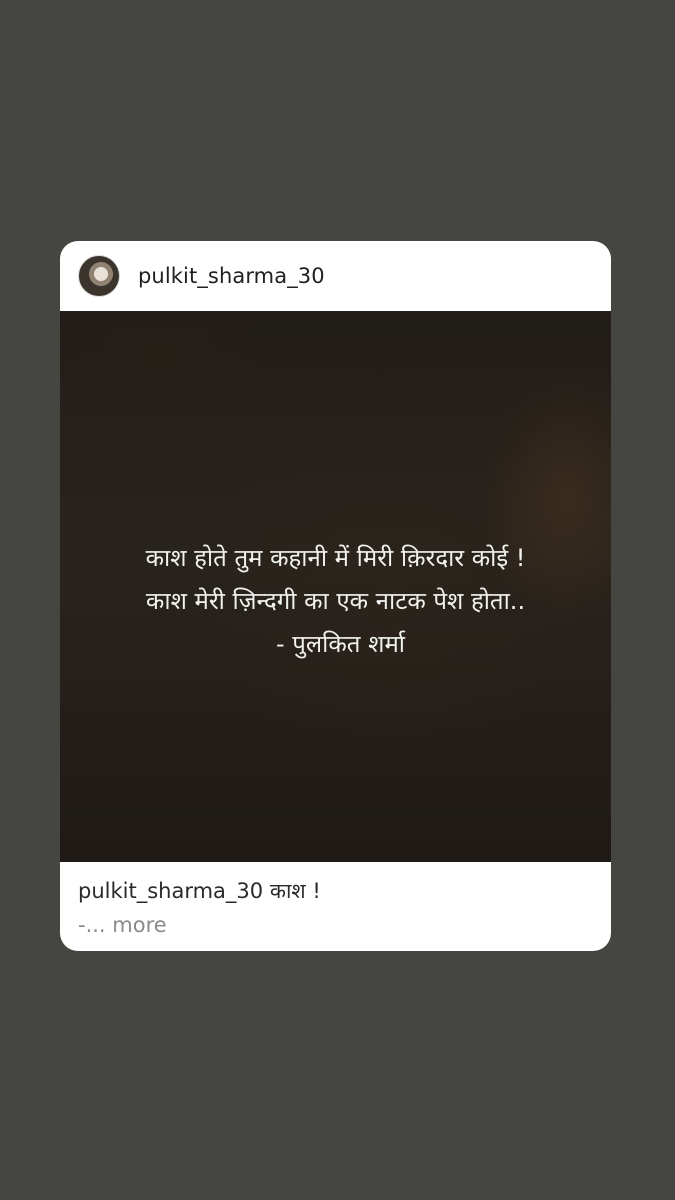 This screenshot has width=675, height=1200. What do you see at coordinates (335, 276) in the screenshot?
I see `post-header: pulkit_sharma_30` at bounding box center [335, 276].